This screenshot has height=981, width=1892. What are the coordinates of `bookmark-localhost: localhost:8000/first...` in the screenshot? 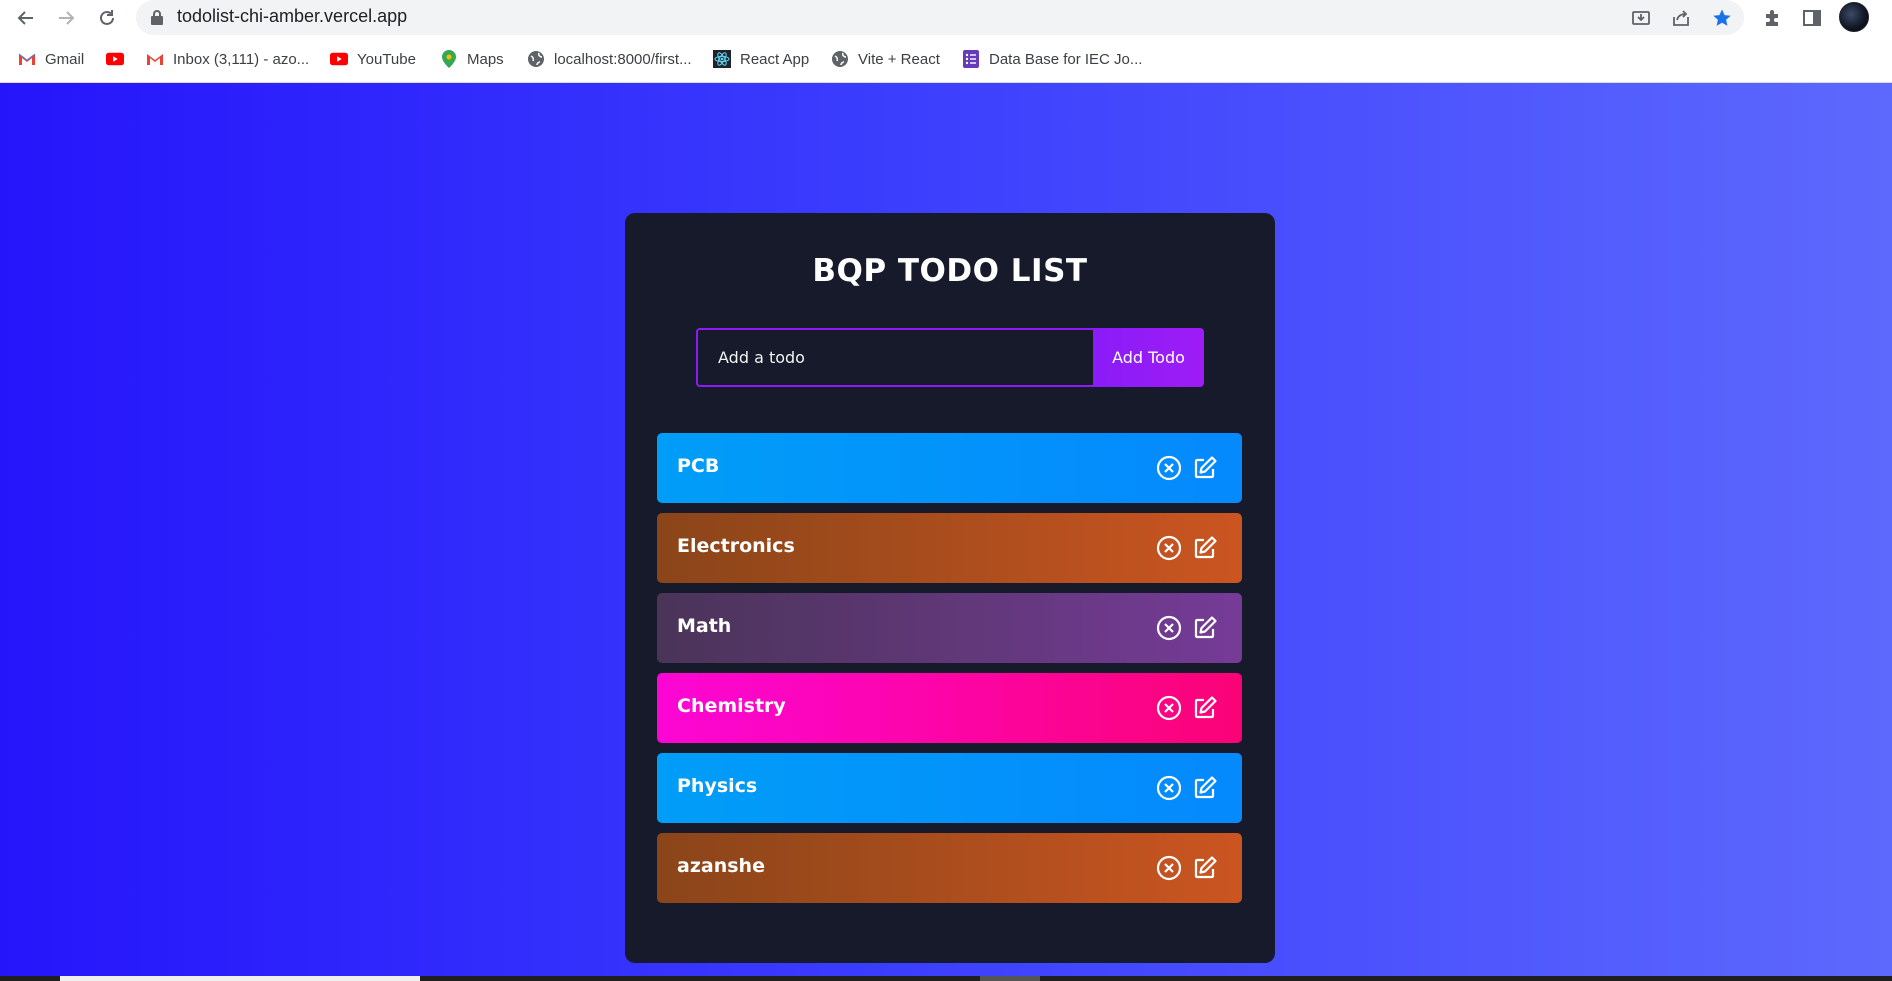 It's located at (609, 59).